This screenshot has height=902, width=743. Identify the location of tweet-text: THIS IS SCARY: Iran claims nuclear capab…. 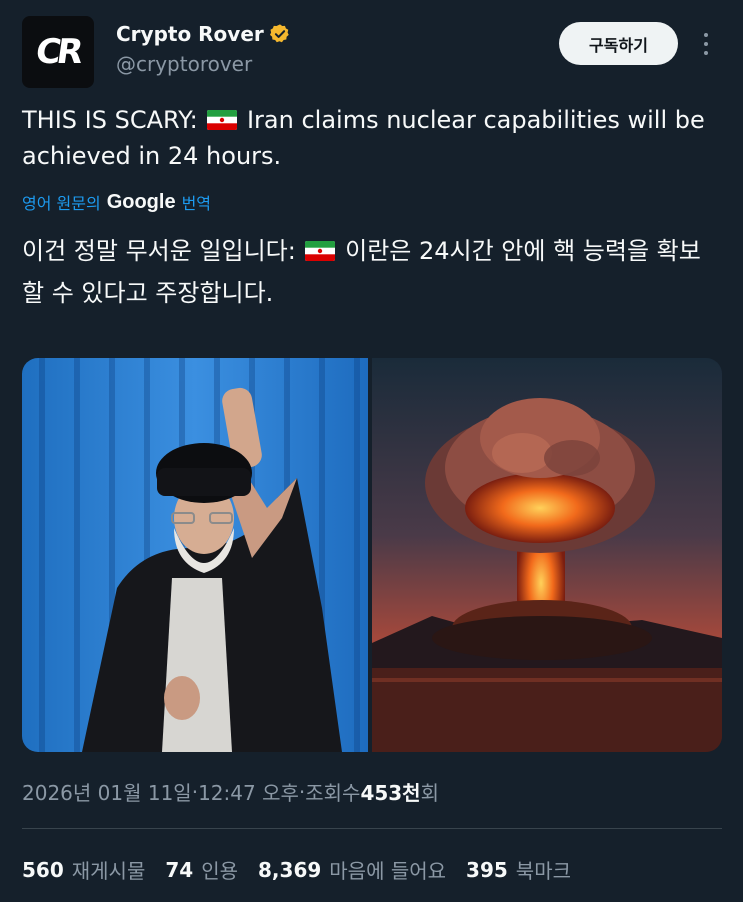
(372, 138).